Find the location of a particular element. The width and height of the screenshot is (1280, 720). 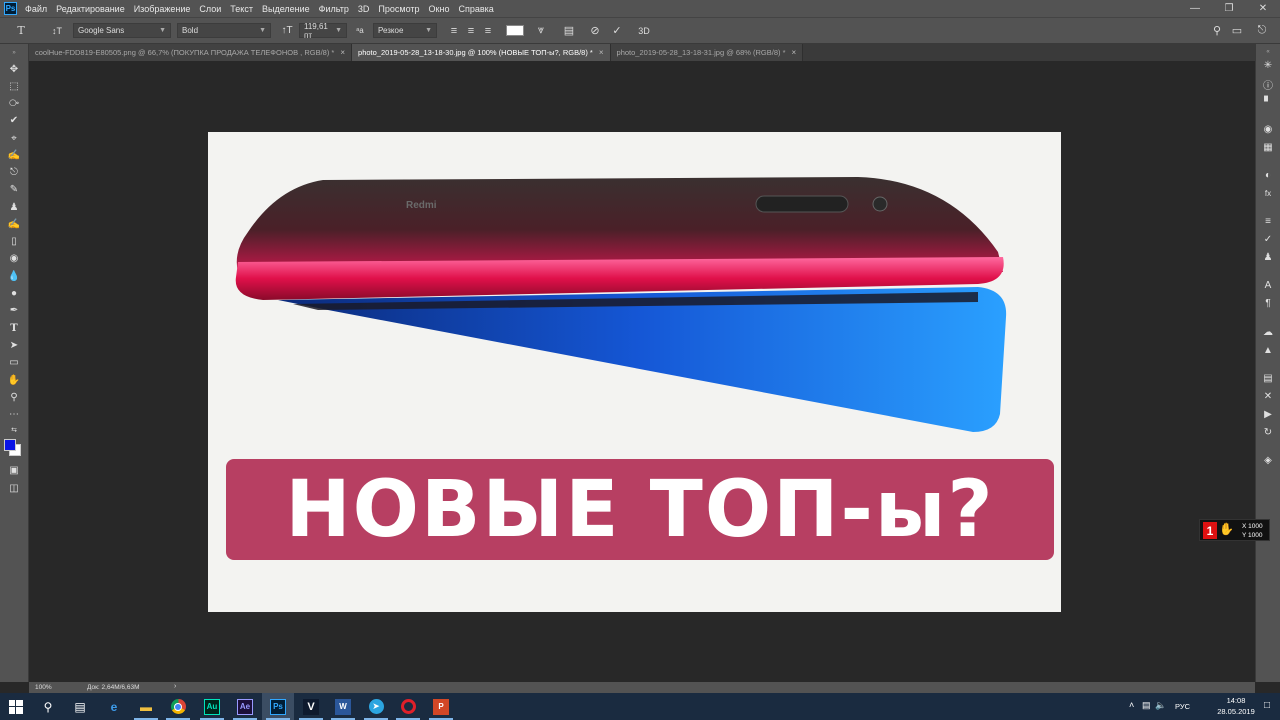

swatches-icon: ▦ is located at coordinates (1268, 147).